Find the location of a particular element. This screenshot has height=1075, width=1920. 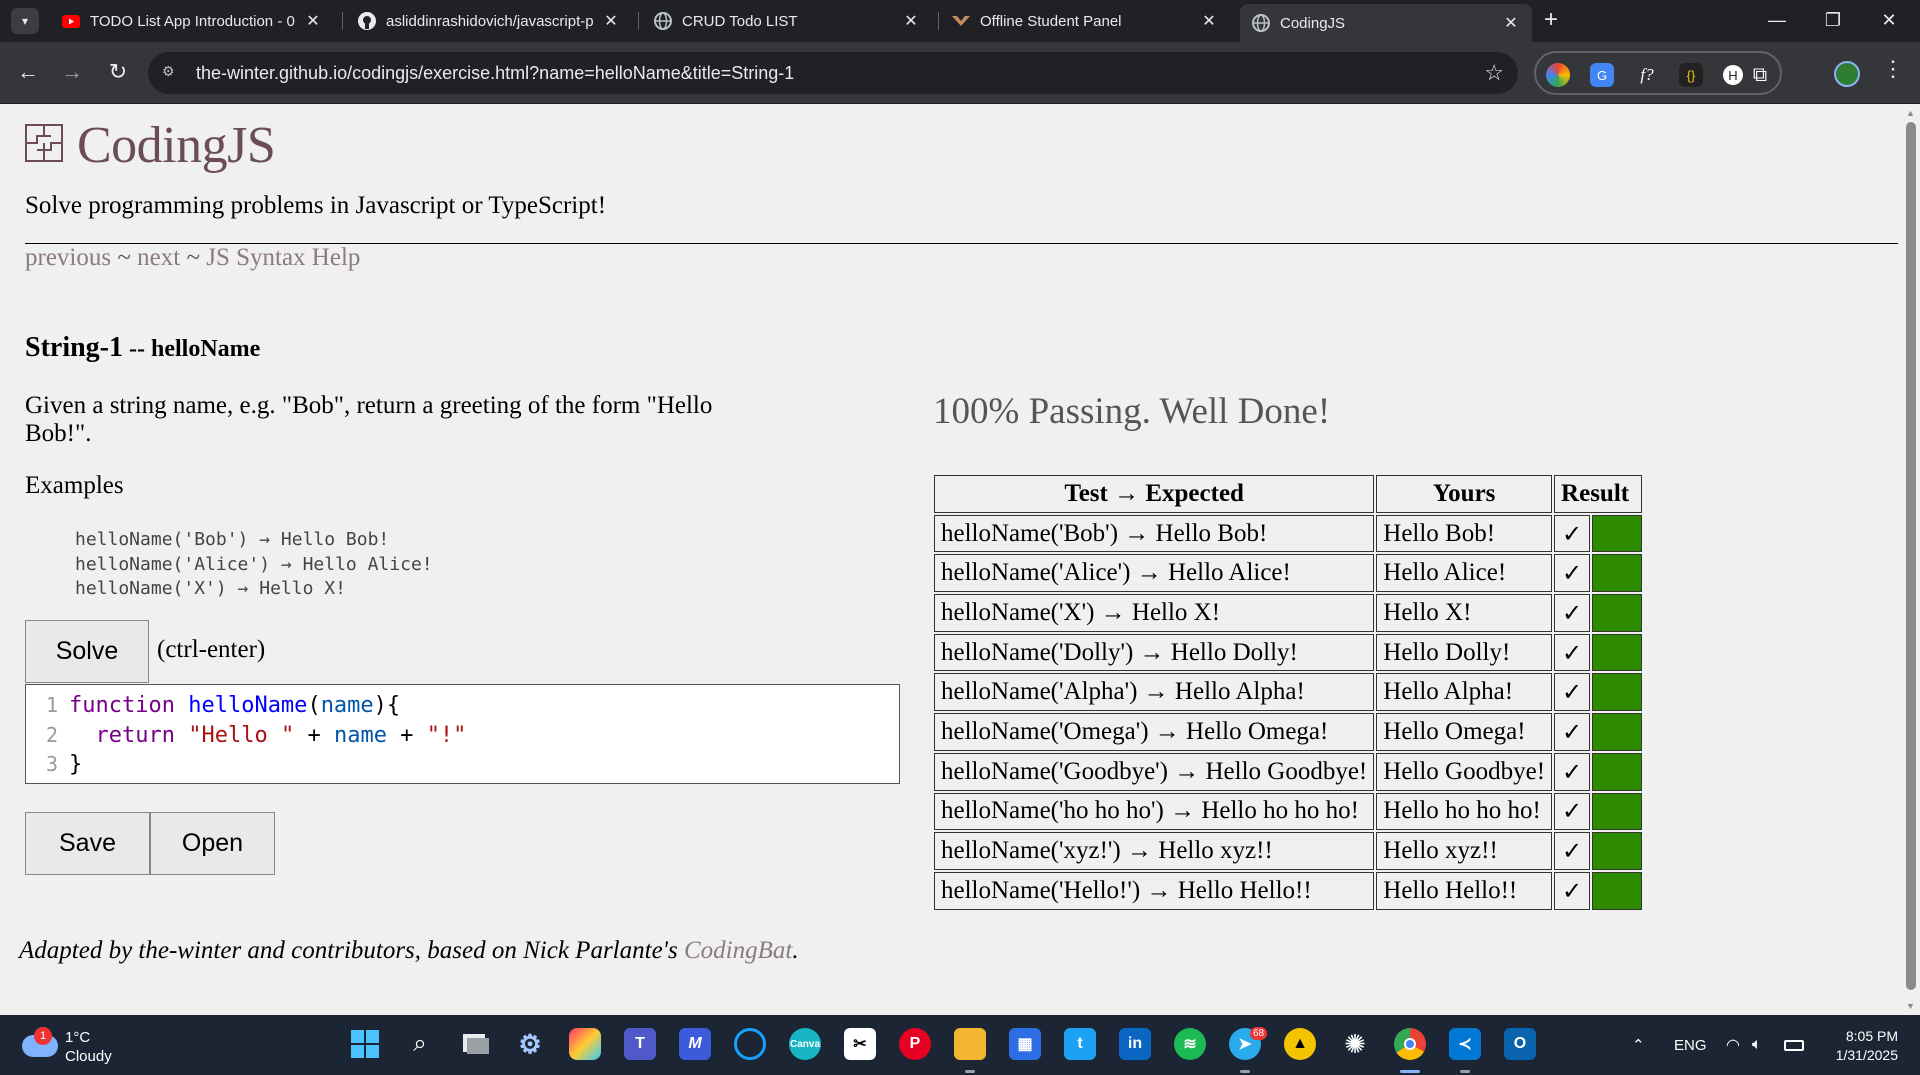

task-view-icon is located at coordinates (475, 1044).